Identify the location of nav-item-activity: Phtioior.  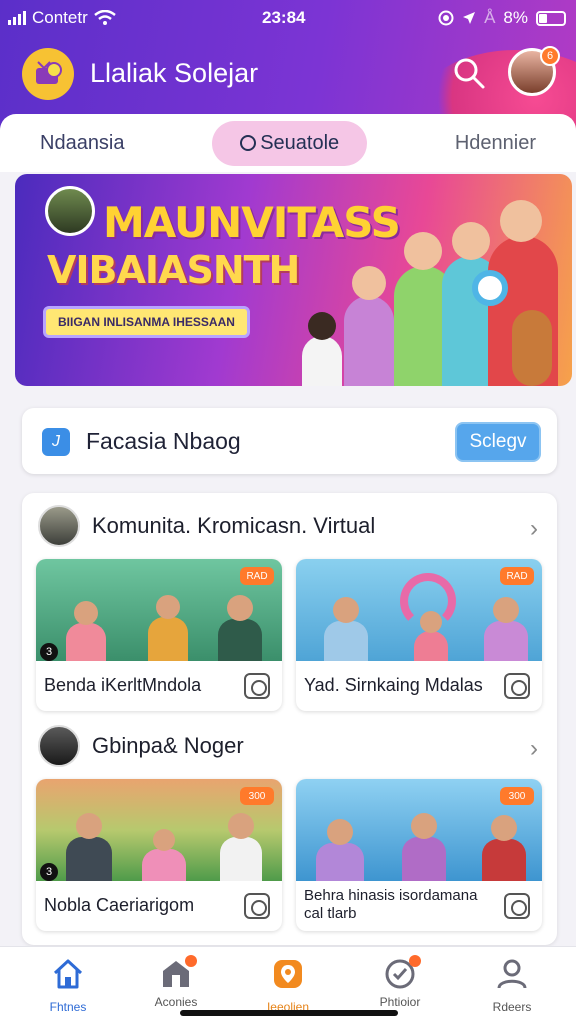
(400, 982).